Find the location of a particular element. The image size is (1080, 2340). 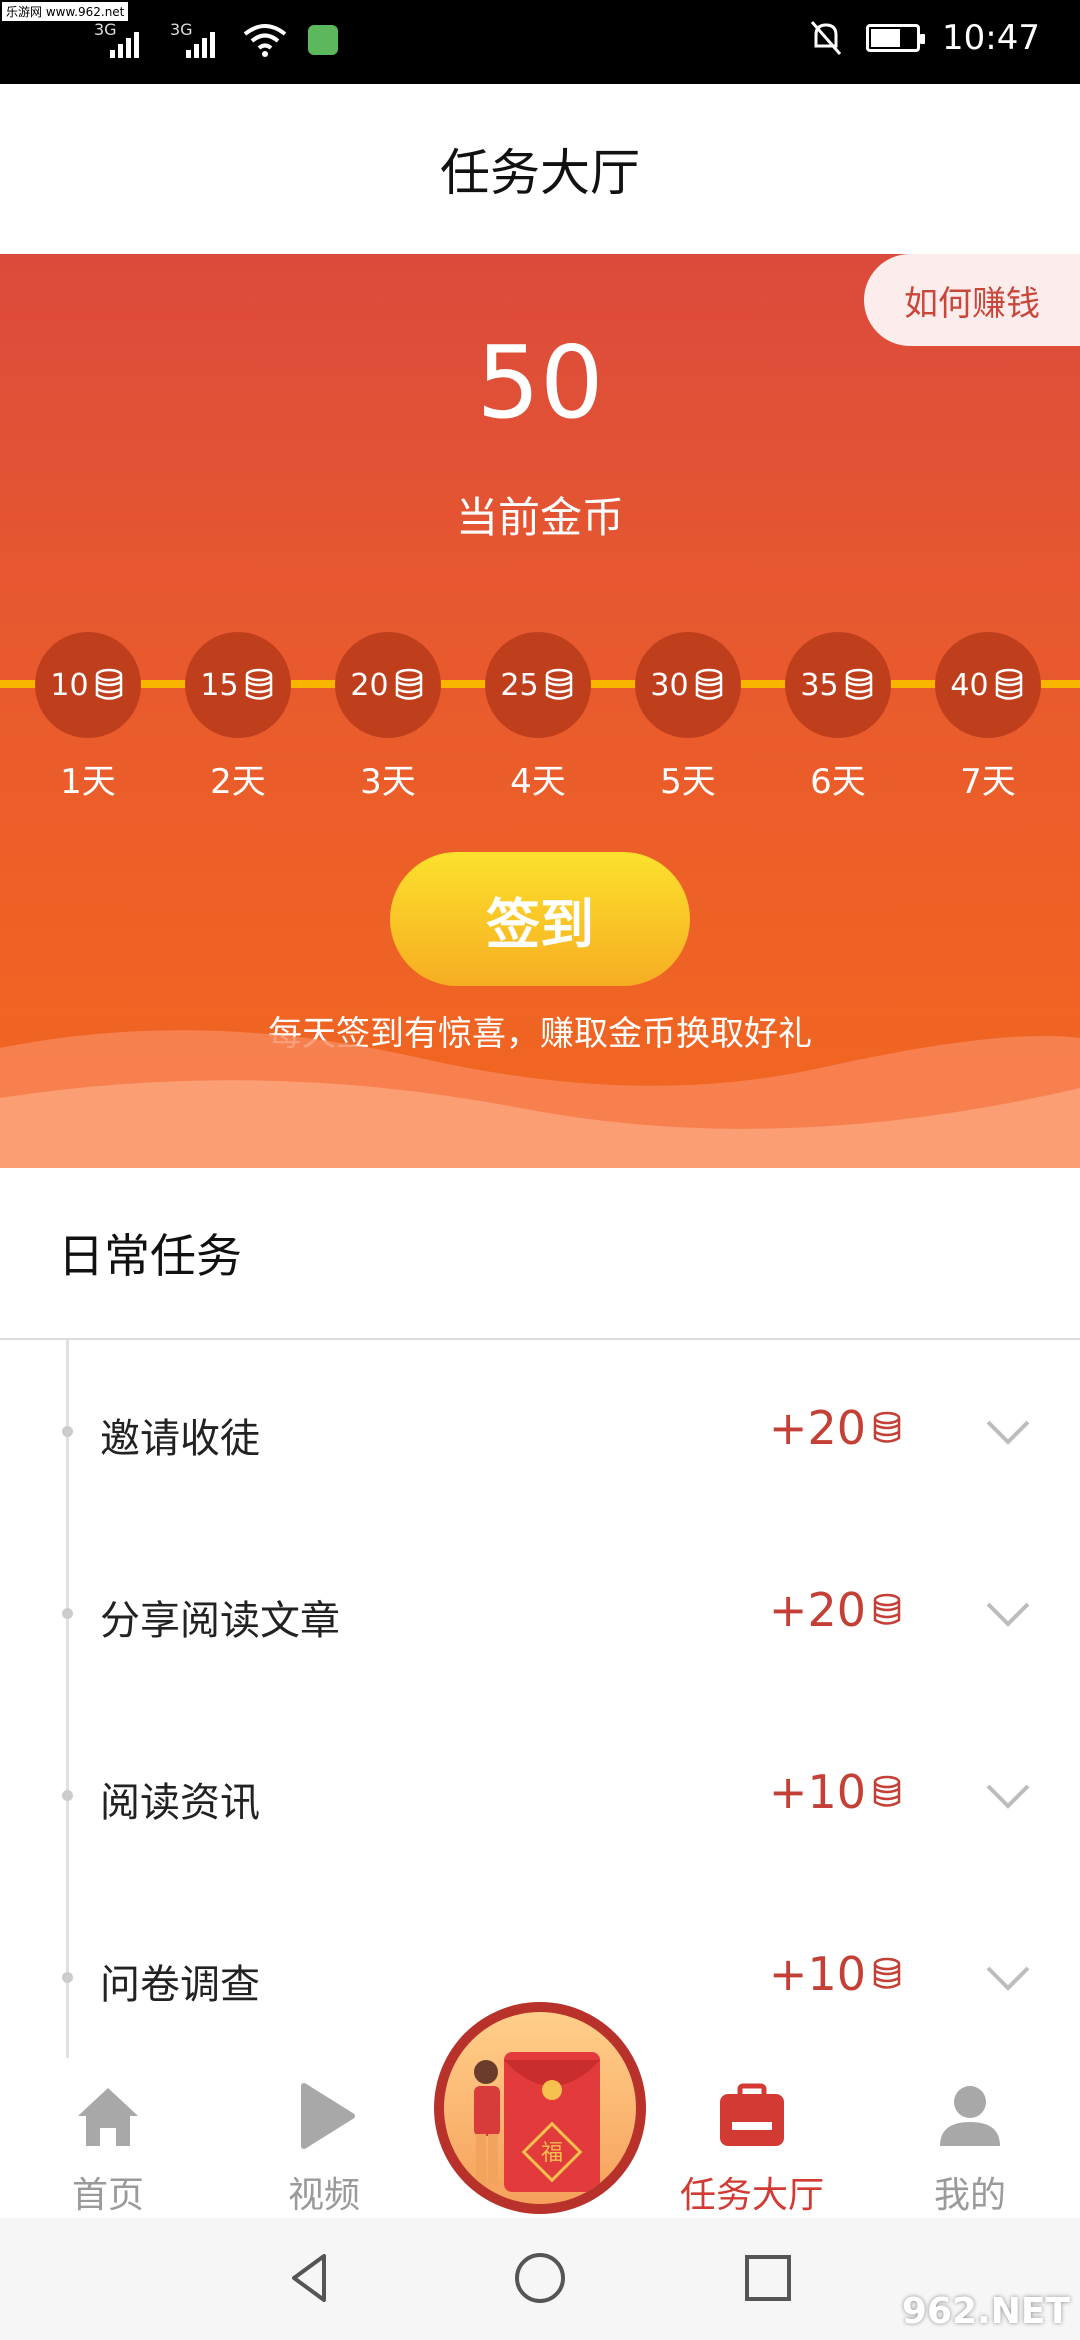

home-icon is located at coordinates (108, 2117).